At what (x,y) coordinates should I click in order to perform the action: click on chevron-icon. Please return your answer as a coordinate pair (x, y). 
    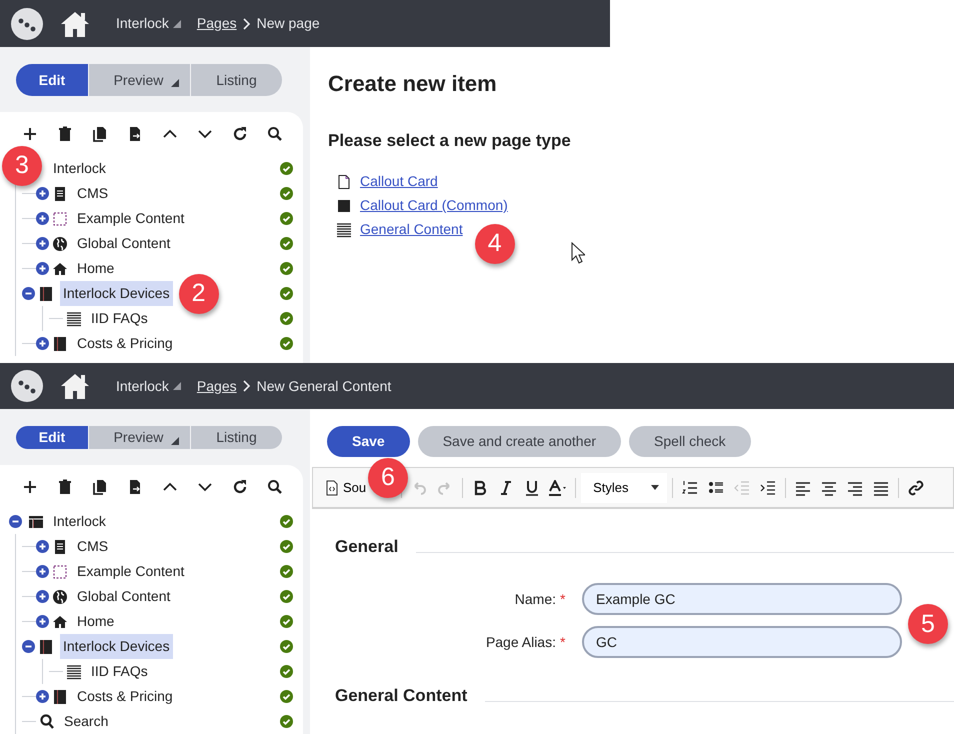
    Looking at the image, I should click on (246, 386).